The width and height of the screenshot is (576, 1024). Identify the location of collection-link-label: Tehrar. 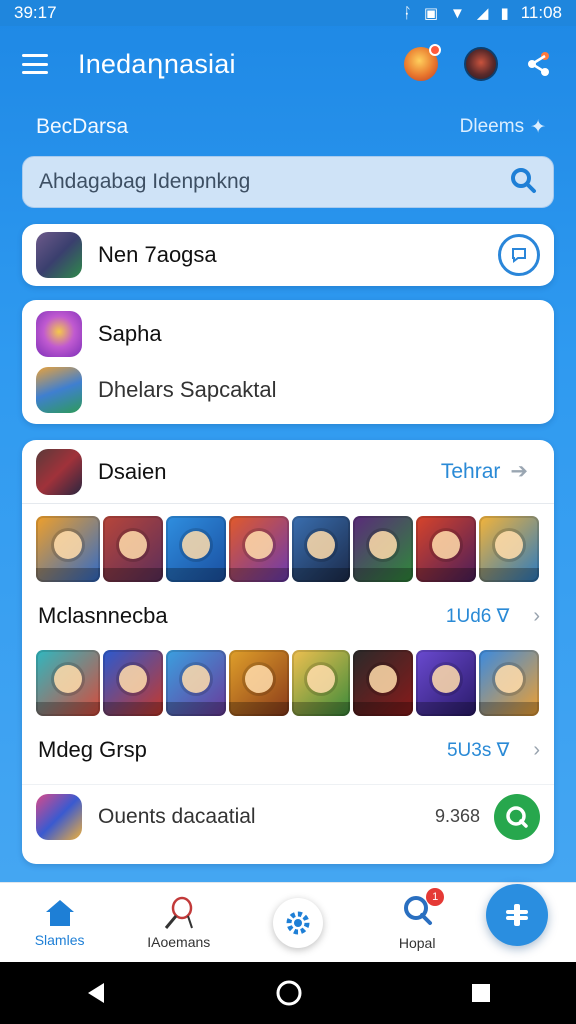
(470, 471).